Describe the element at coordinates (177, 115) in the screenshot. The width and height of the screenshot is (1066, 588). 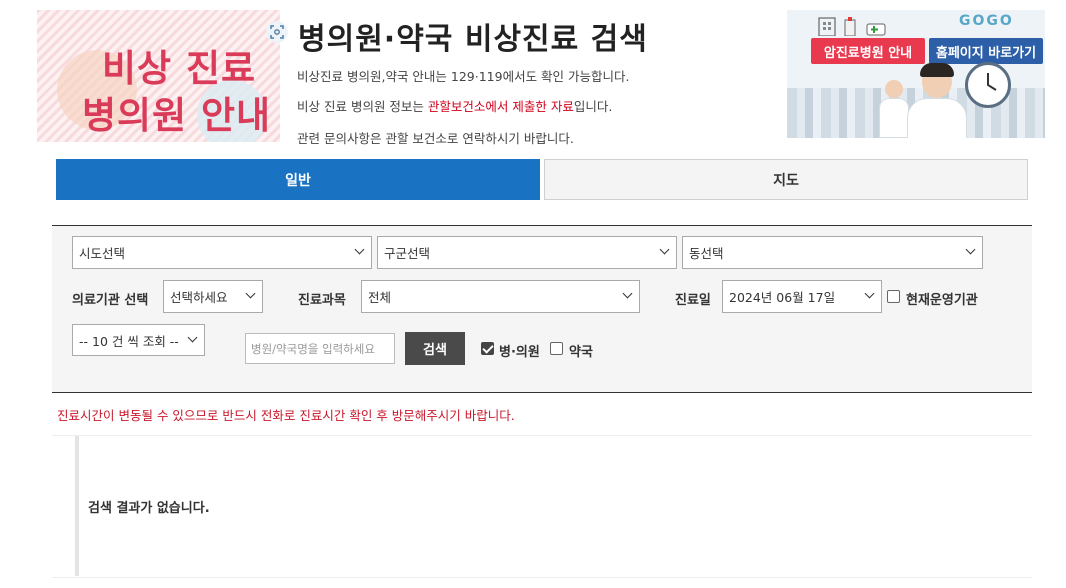
I see `logo-line-2: 병의원 안내` at that location.